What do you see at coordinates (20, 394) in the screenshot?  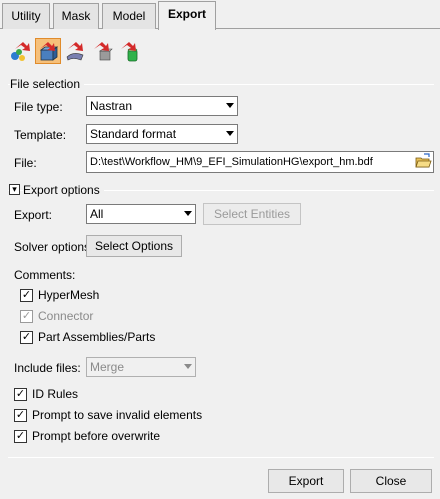 I see `id-rules-checkbox: ✓` at bounding box center [20, 394].